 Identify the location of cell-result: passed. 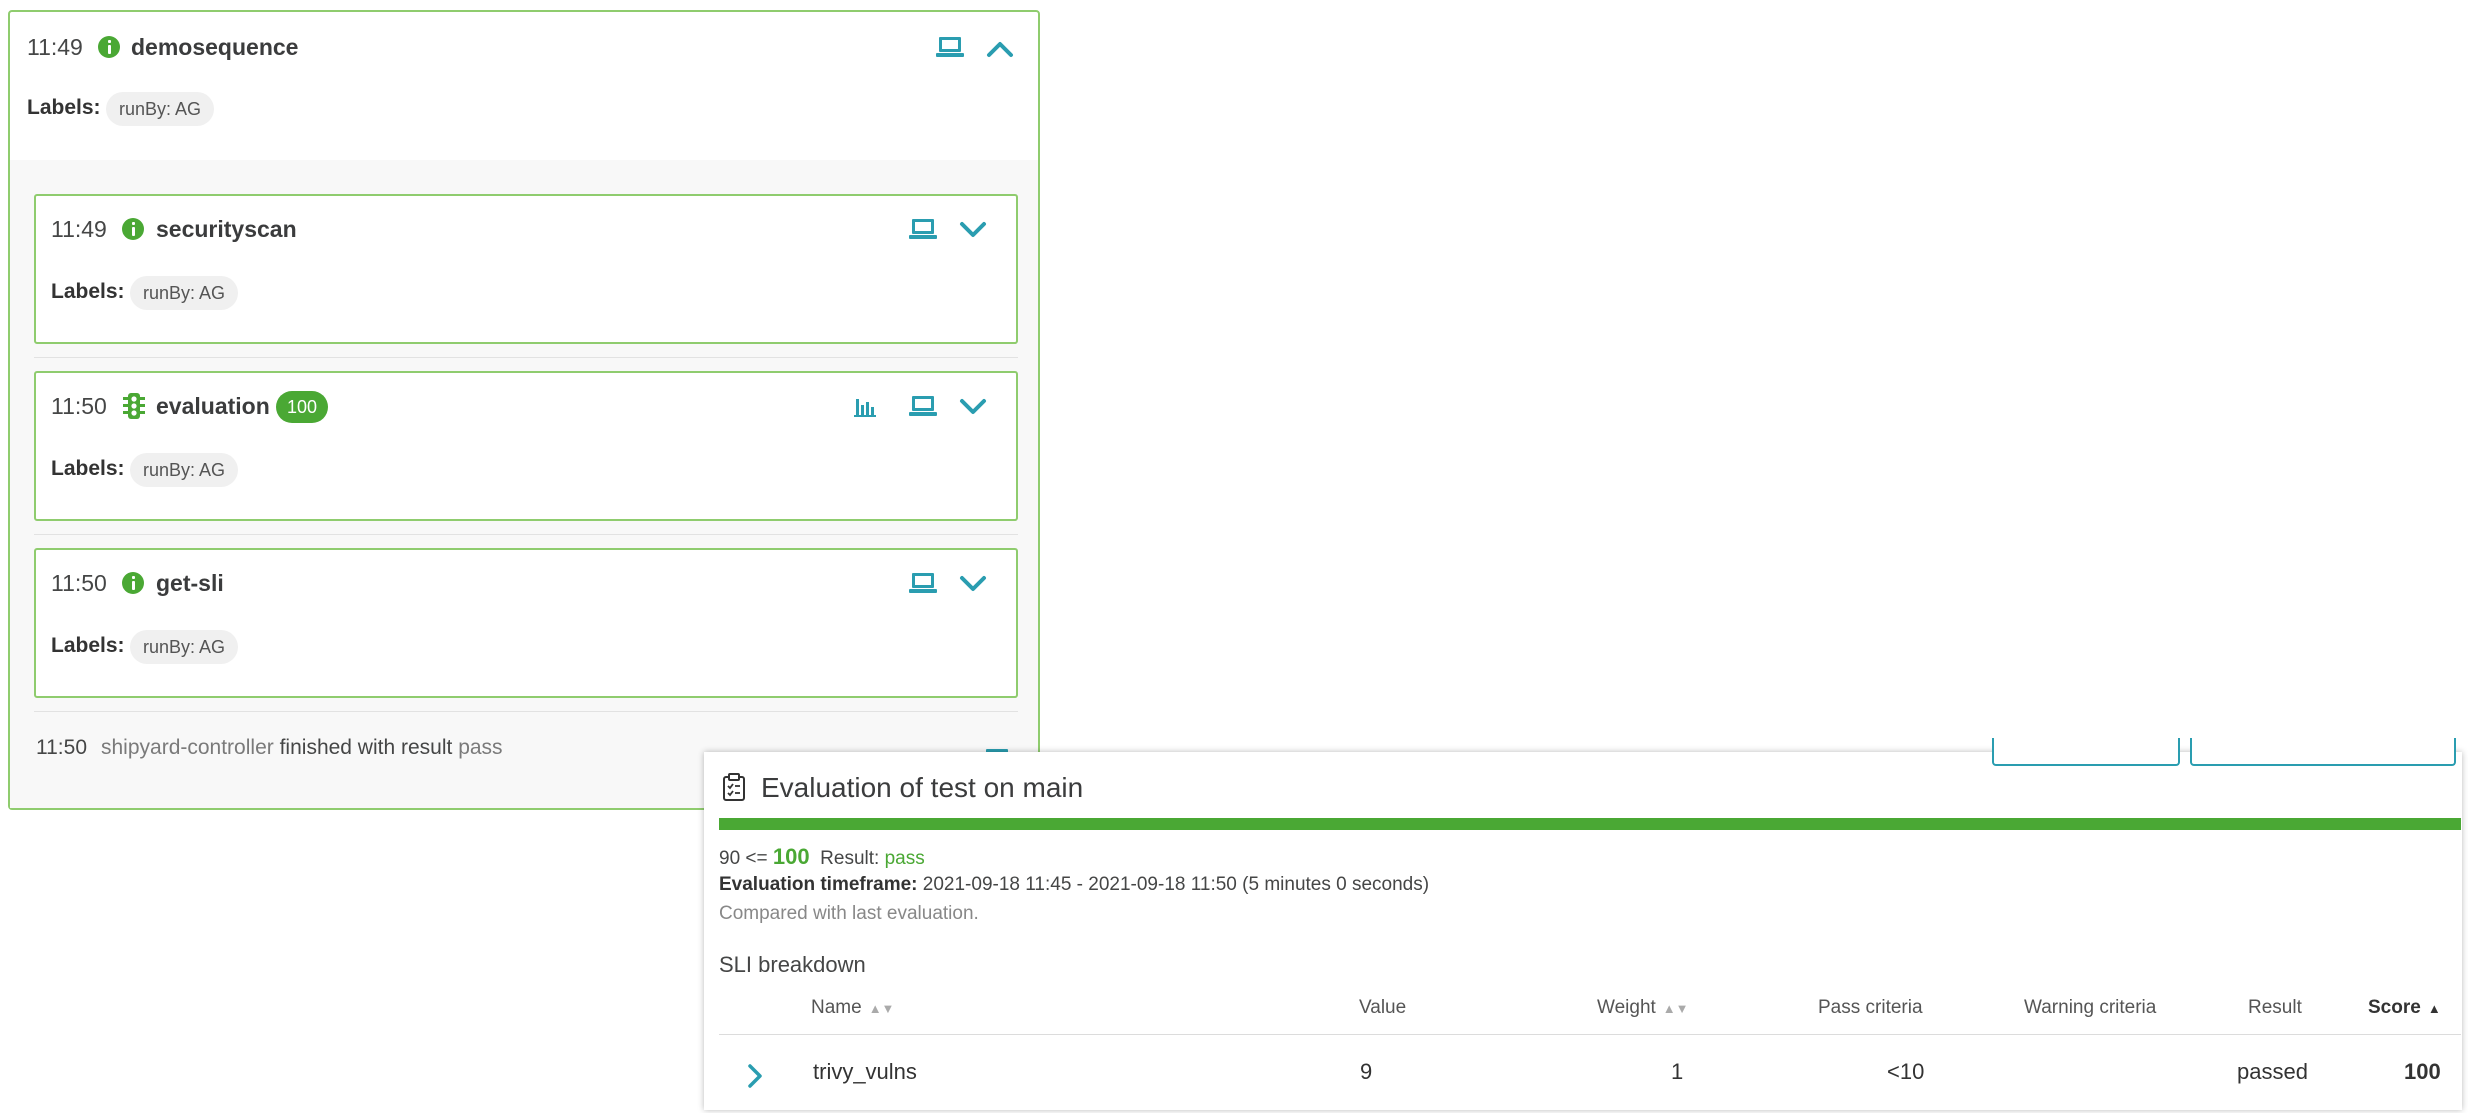
(2272, 1071).